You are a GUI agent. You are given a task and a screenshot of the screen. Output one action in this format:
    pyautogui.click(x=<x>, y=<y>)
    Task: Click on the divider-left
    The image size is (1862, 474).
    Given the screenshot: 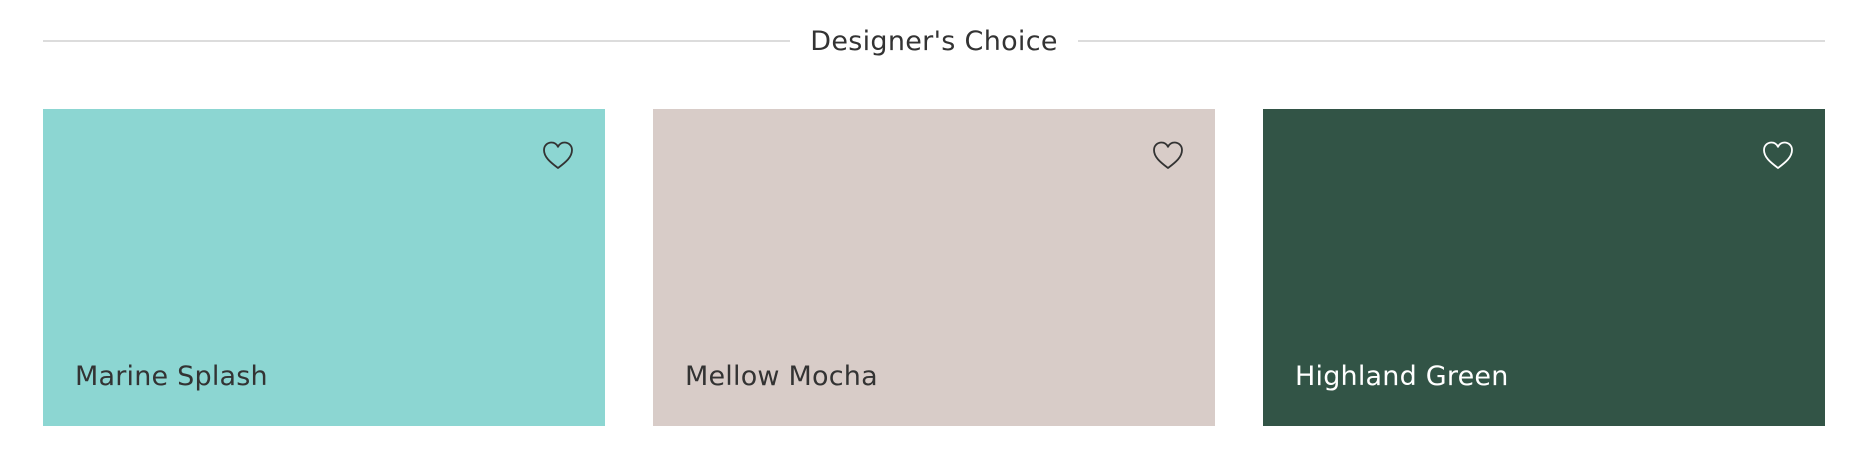 What is the action you would take?
    pyautogui.click(x=417, y=41)
    